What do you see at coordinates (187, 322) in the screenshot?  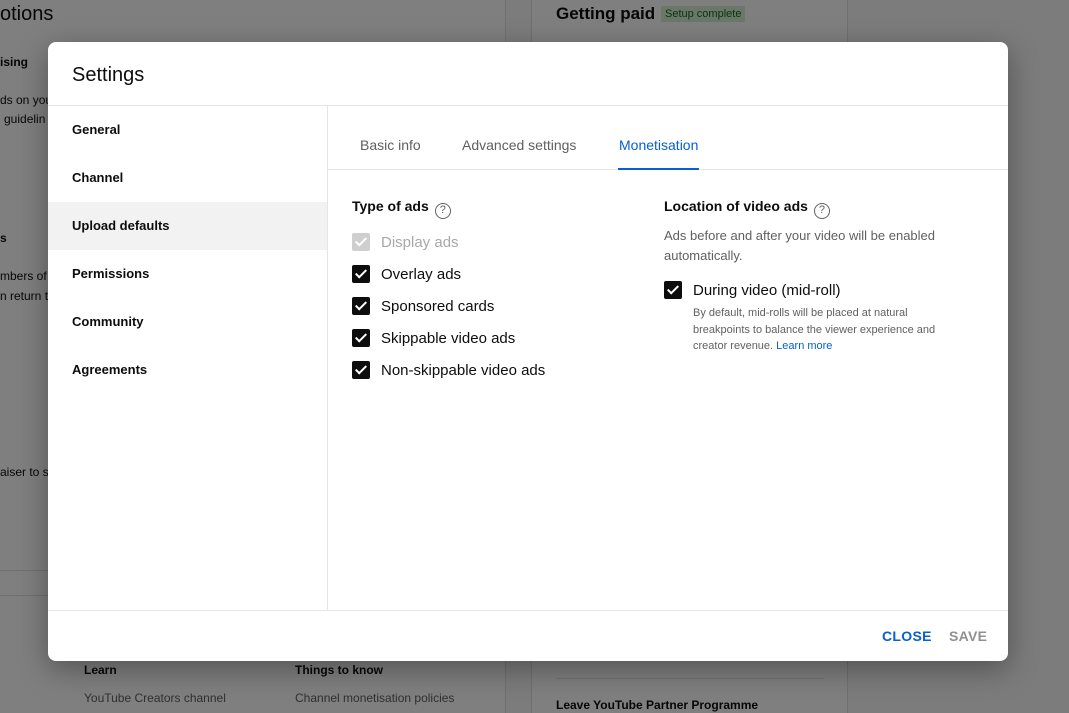 I see `sidebar-item-community: Community` at bounding box center [187, 322].